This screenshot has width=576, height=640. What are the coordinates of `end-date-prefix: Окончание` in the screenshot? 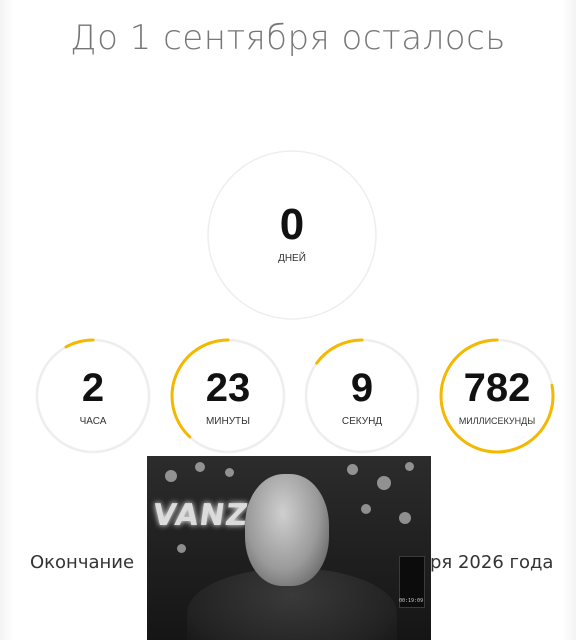 It's located at (82, 562).